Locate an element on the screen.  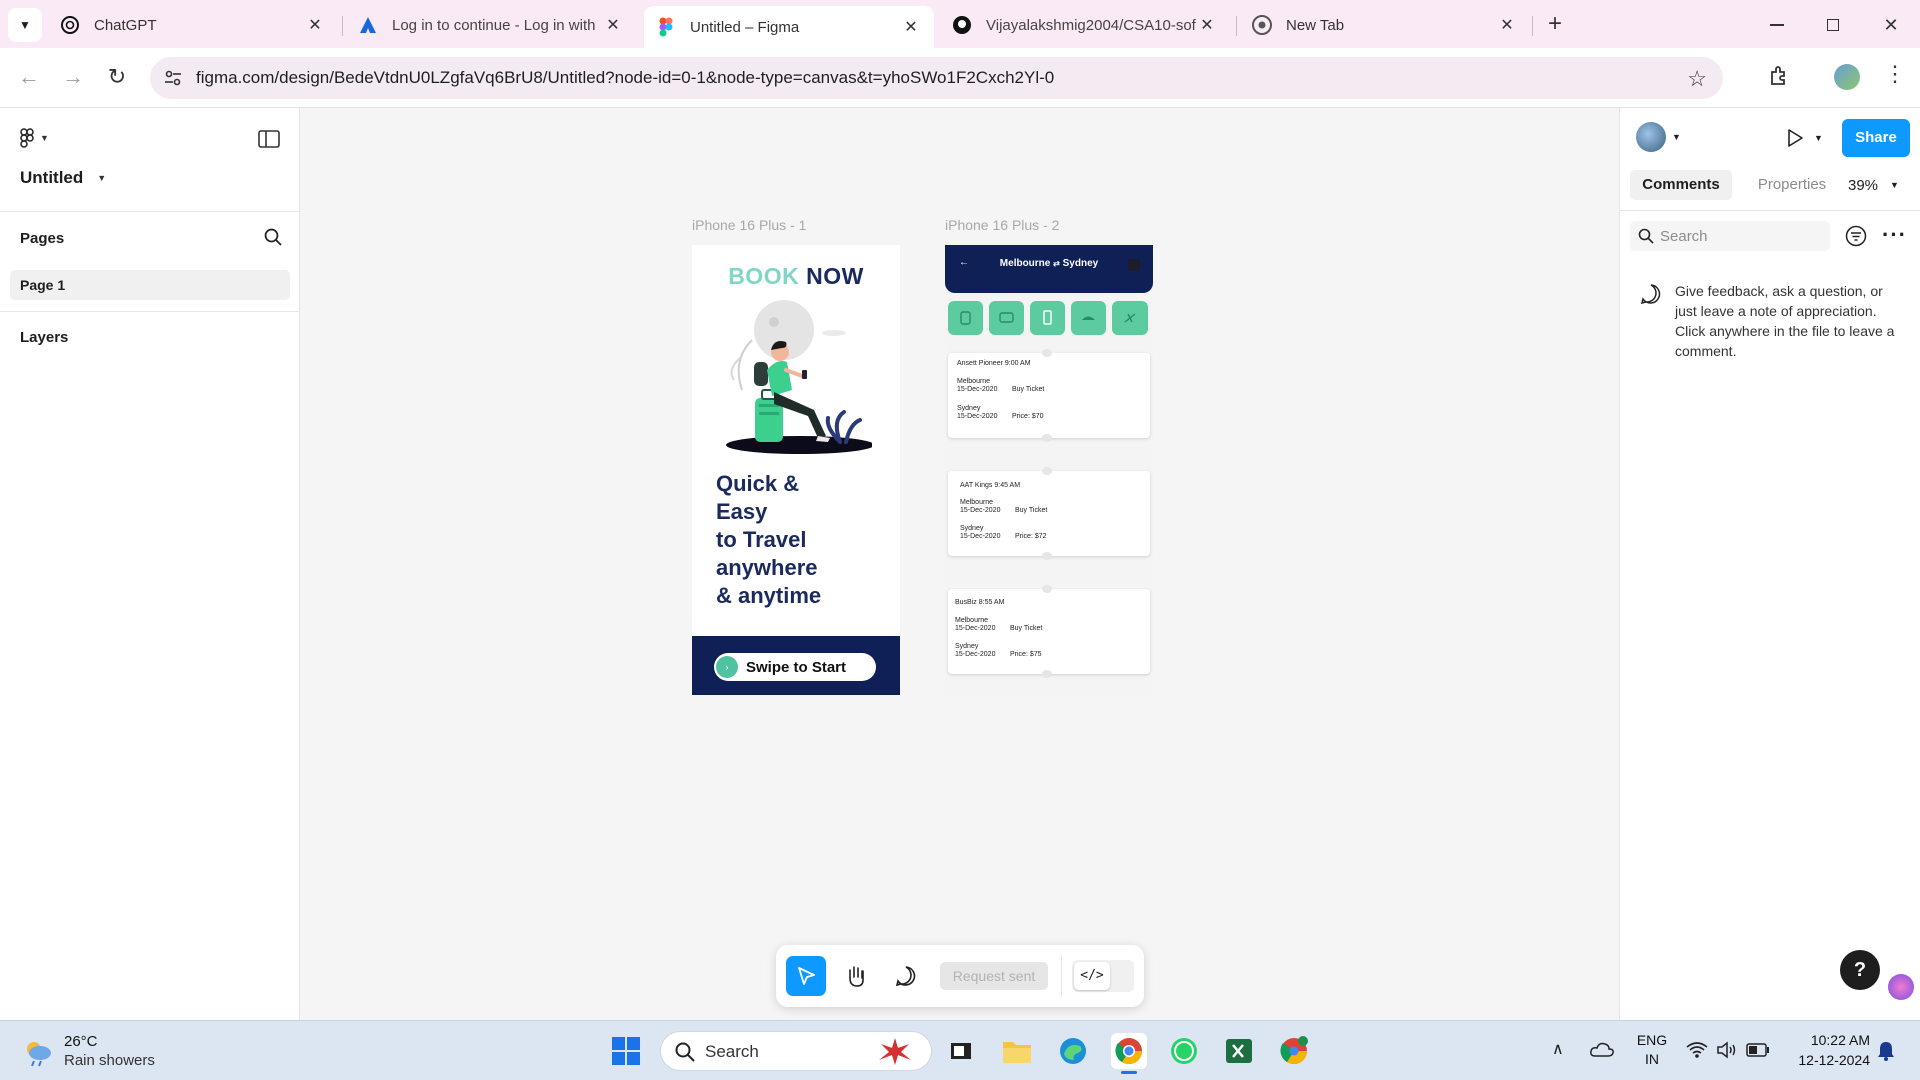
restore-button is located at coordinates (1833, 25).